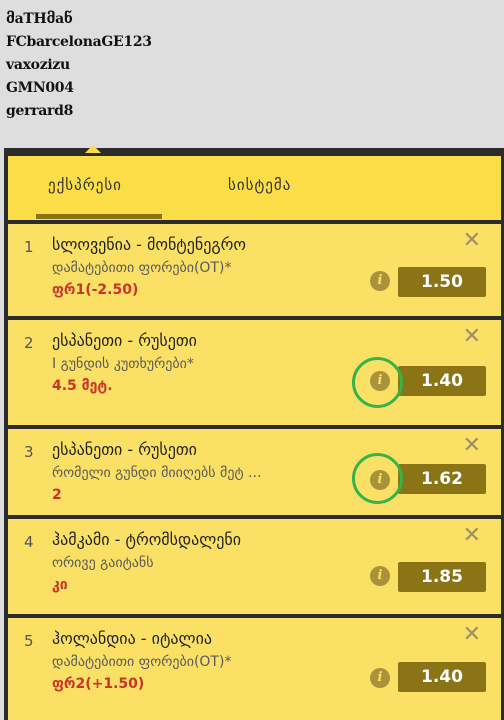 The height and width of the screenshot is (720, 504). I want to click on bet-match: ჰოლანდია - იტალია, so click(132, 638).